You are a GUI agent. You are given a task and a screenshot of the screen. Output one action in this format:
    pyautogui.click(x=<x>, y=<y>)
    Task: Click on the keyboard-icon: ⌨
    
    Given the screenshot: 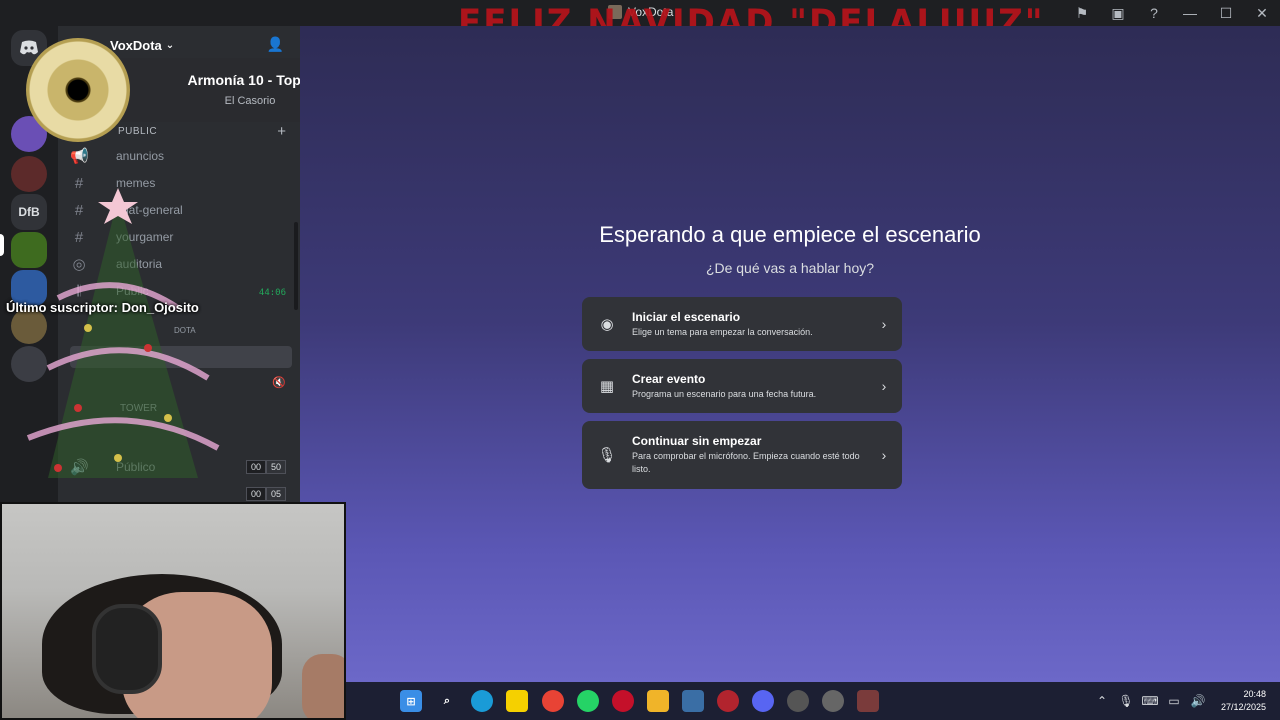 What is the action you would take?
    pyautogui.click(x=1150, y=701)
    